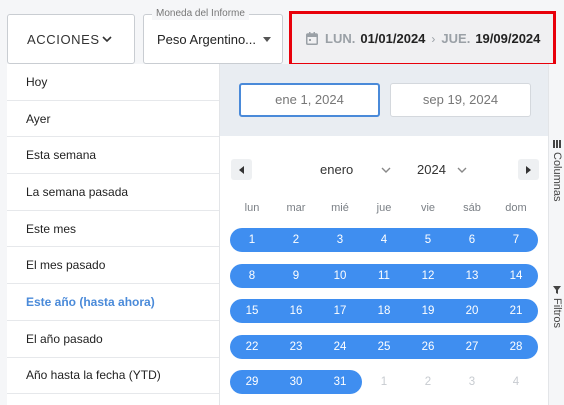 The image size is (564, 405). I want to click on calendar-icon, so click(312, 38).